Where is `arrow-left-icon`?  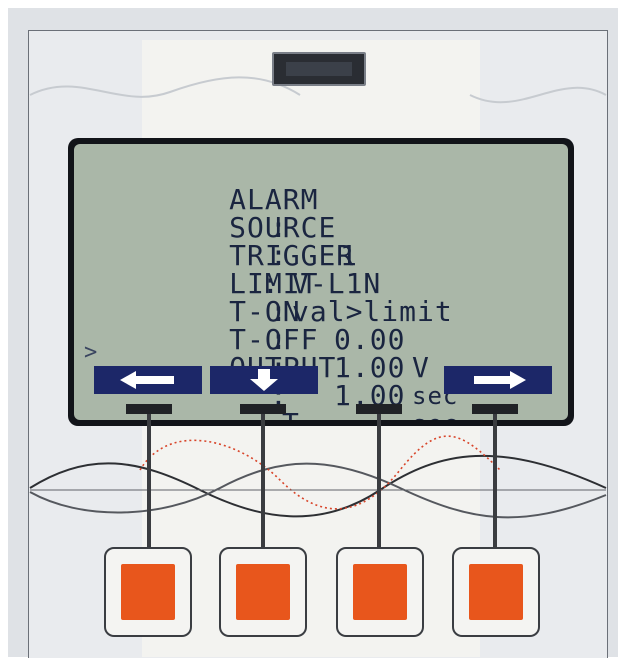 arrow-left-icon is located at coordinates (147, 380).